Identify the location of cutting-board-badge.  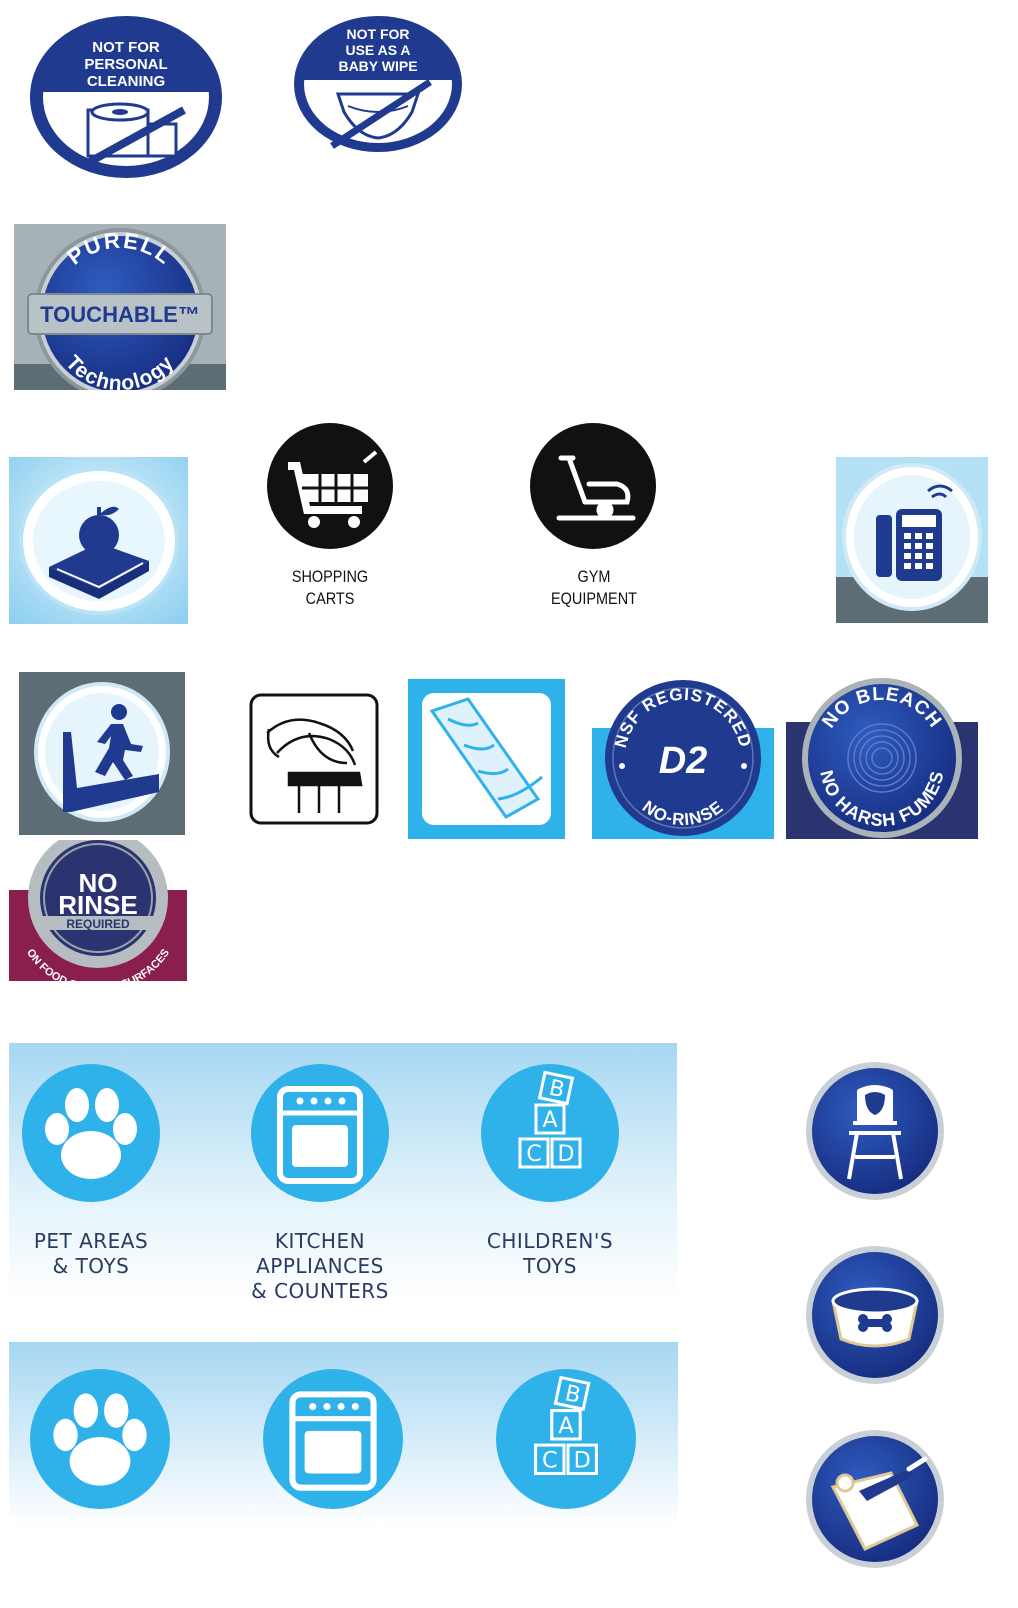
(875, 1499).